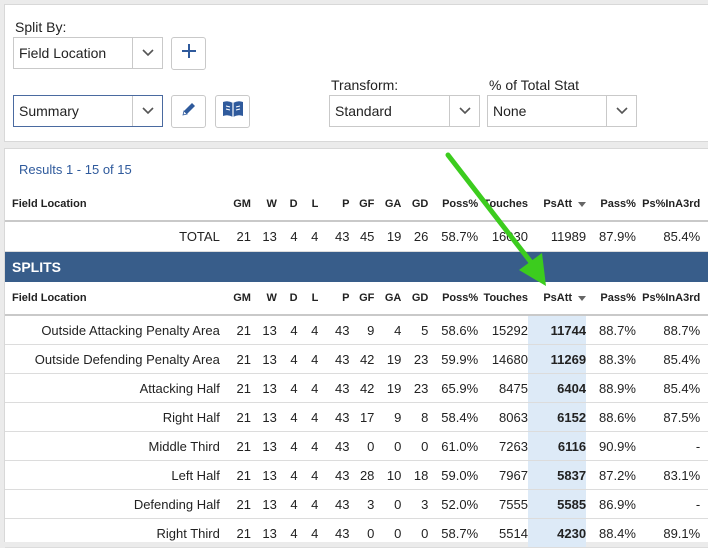  What do you see at coordinates (232, 111) in the screenshot?
I see `glossary-button` at bounding box center [232, 111].